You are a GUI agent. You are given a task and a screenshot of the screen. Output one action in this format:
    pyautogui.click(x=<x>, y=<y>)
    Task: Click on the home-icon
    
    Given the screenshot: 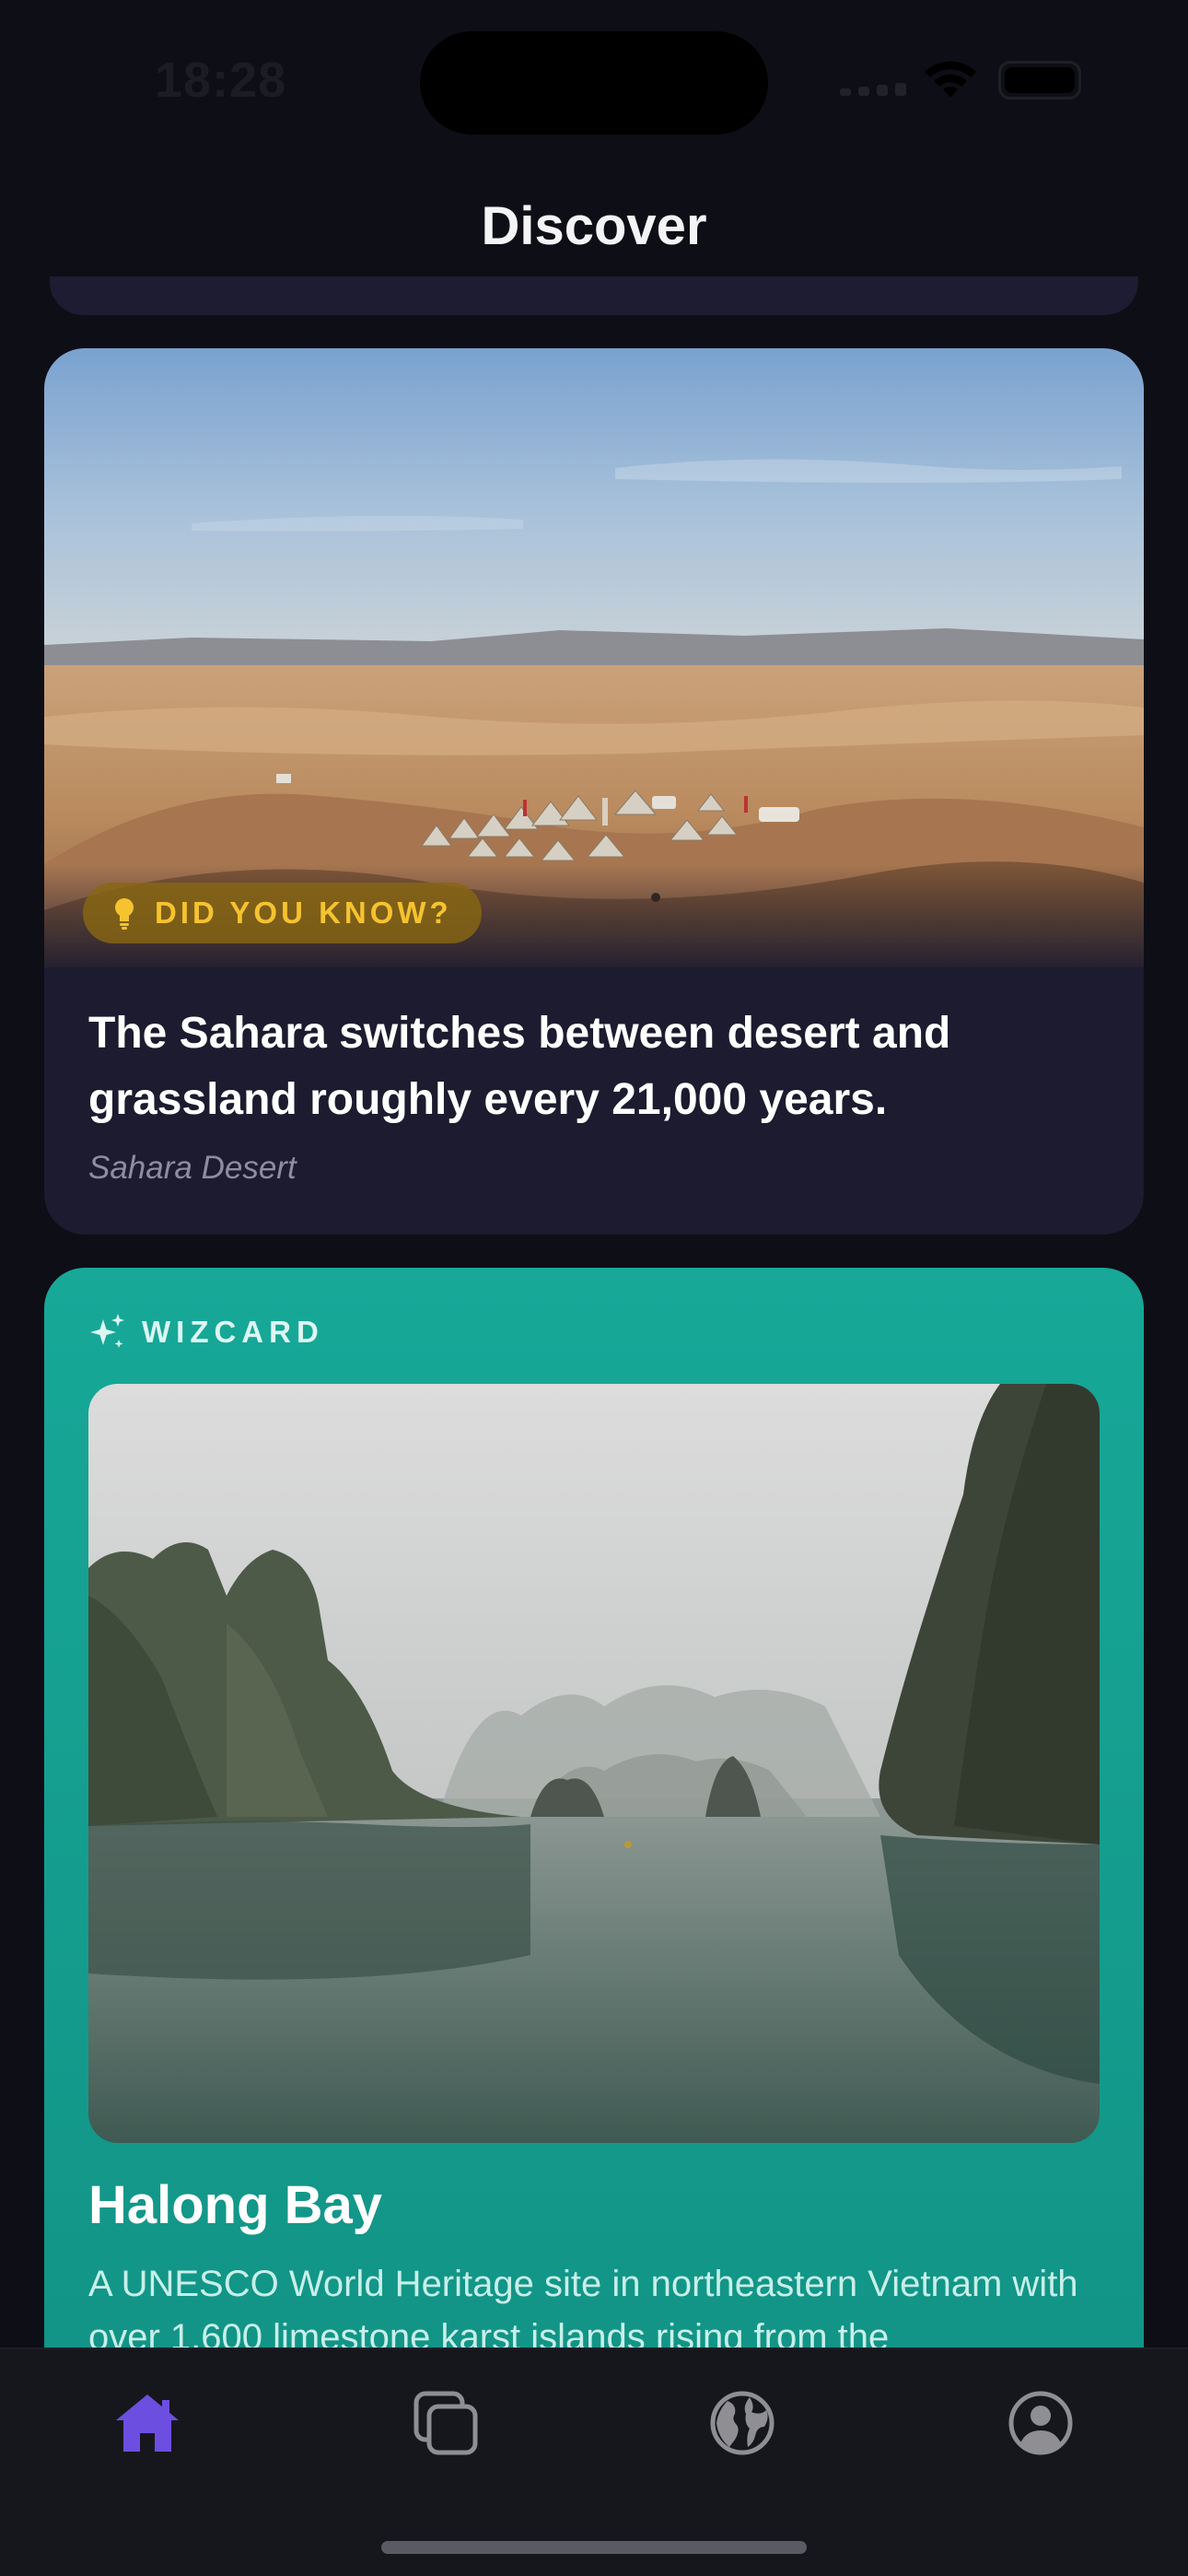 What is the action you would take?
    pyautogui.click(x=147, y=2423)
    